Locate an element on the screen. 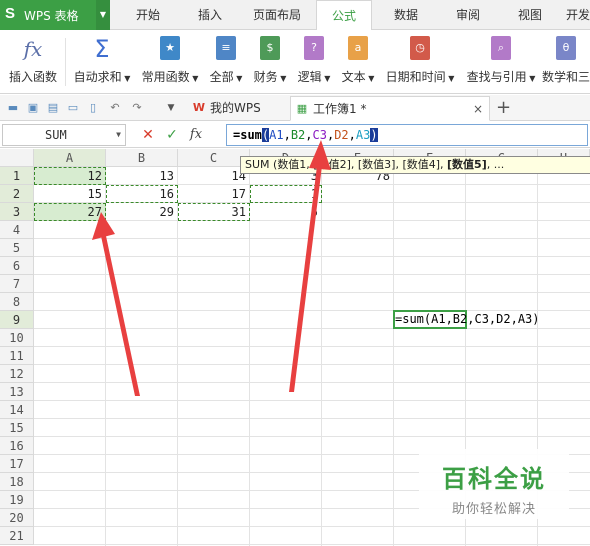  cell-c2: 17 is located at coordinates (214, 194).